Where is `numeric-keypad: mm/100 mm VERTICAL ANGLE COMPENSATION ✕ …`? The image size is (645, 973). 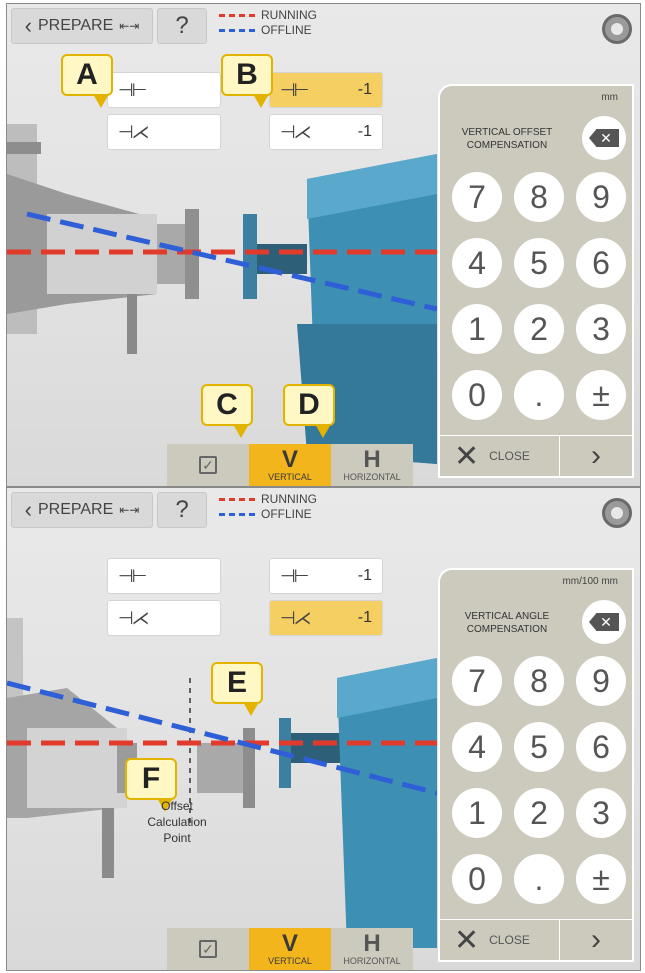
numeric-keypad: mm/100 mm VERTICAL ANGLE COMPENSATION ✕ … is located at coordinates (536, 765).